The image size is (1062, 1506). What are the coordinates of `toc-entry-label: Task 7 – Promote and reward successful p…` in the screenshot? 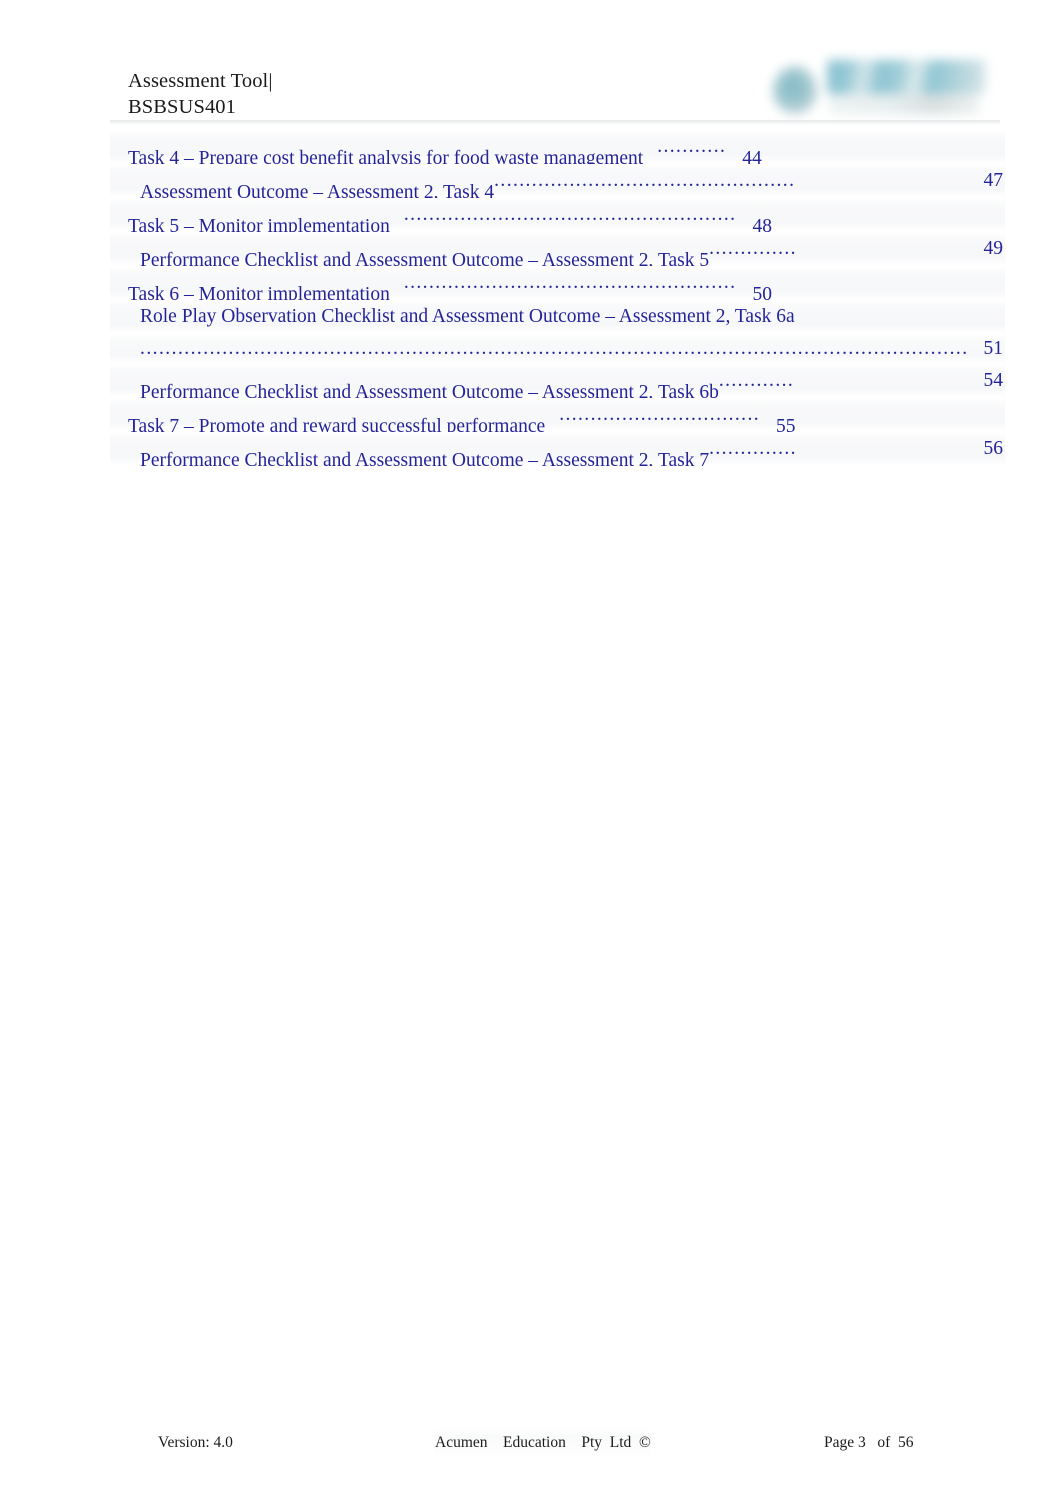 It's located at (337, 424).